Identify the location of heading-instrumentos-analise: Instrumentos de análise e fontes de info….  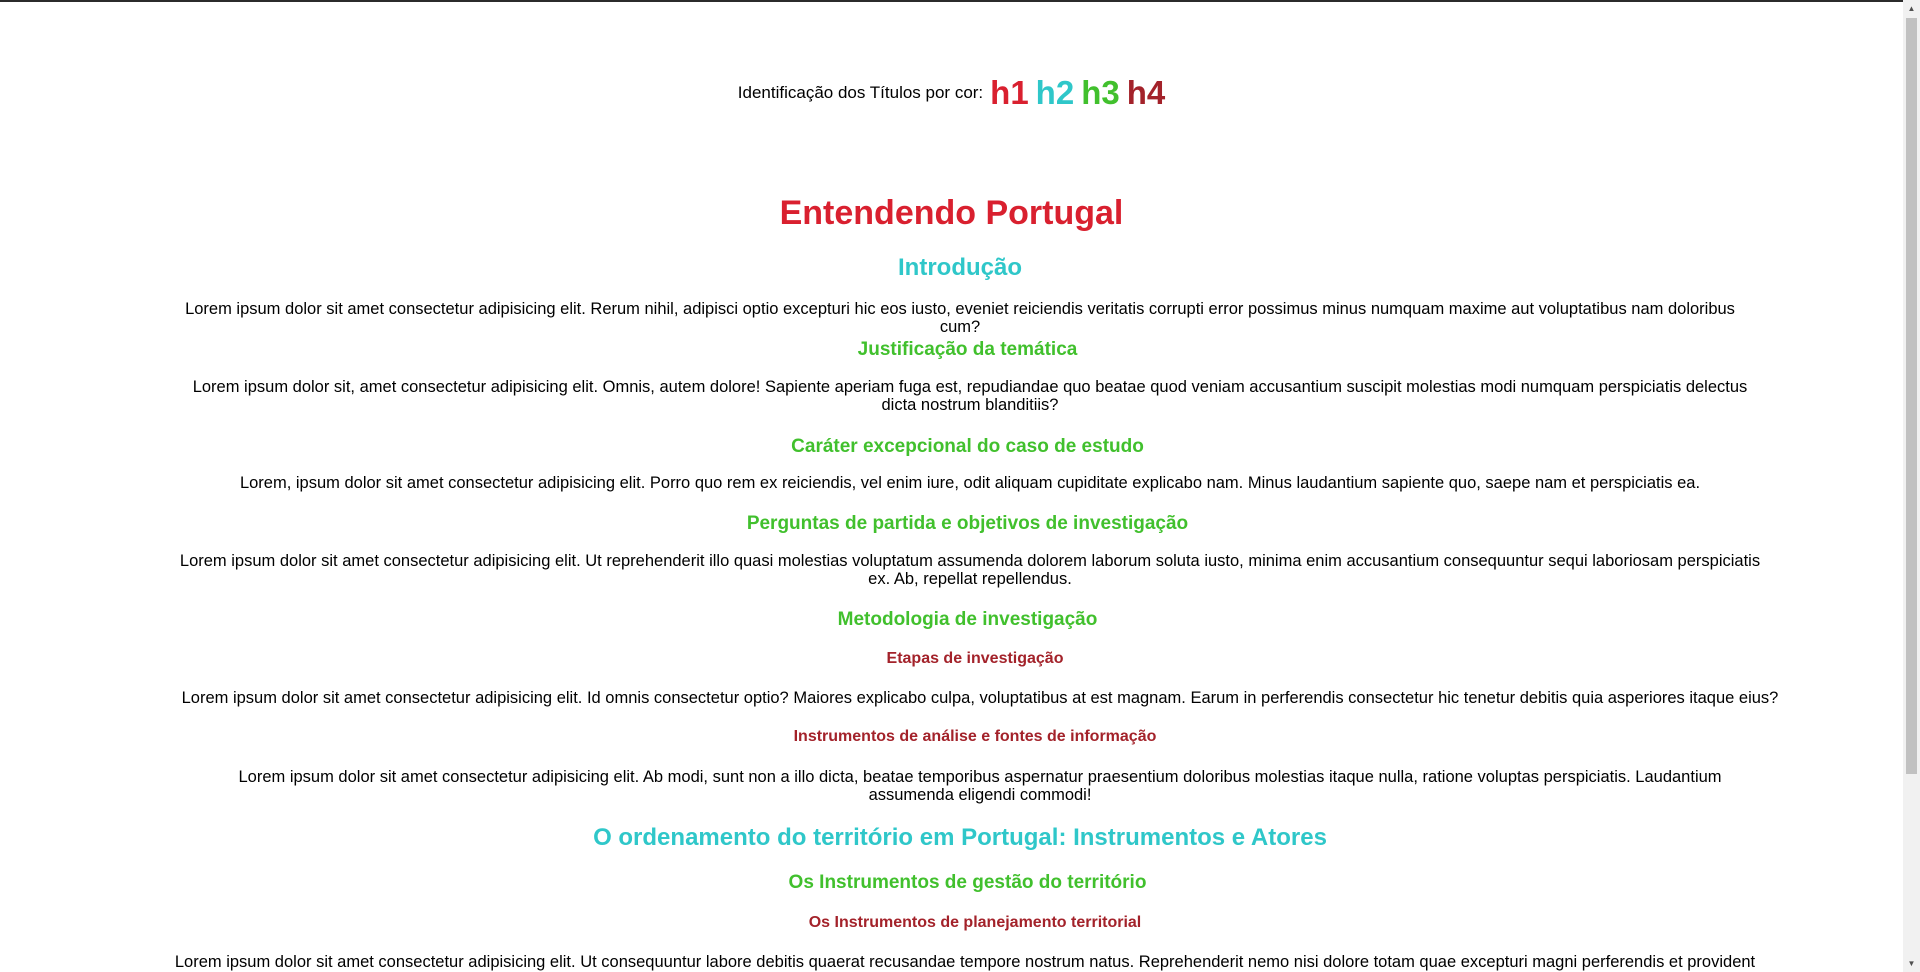
(975, 736).